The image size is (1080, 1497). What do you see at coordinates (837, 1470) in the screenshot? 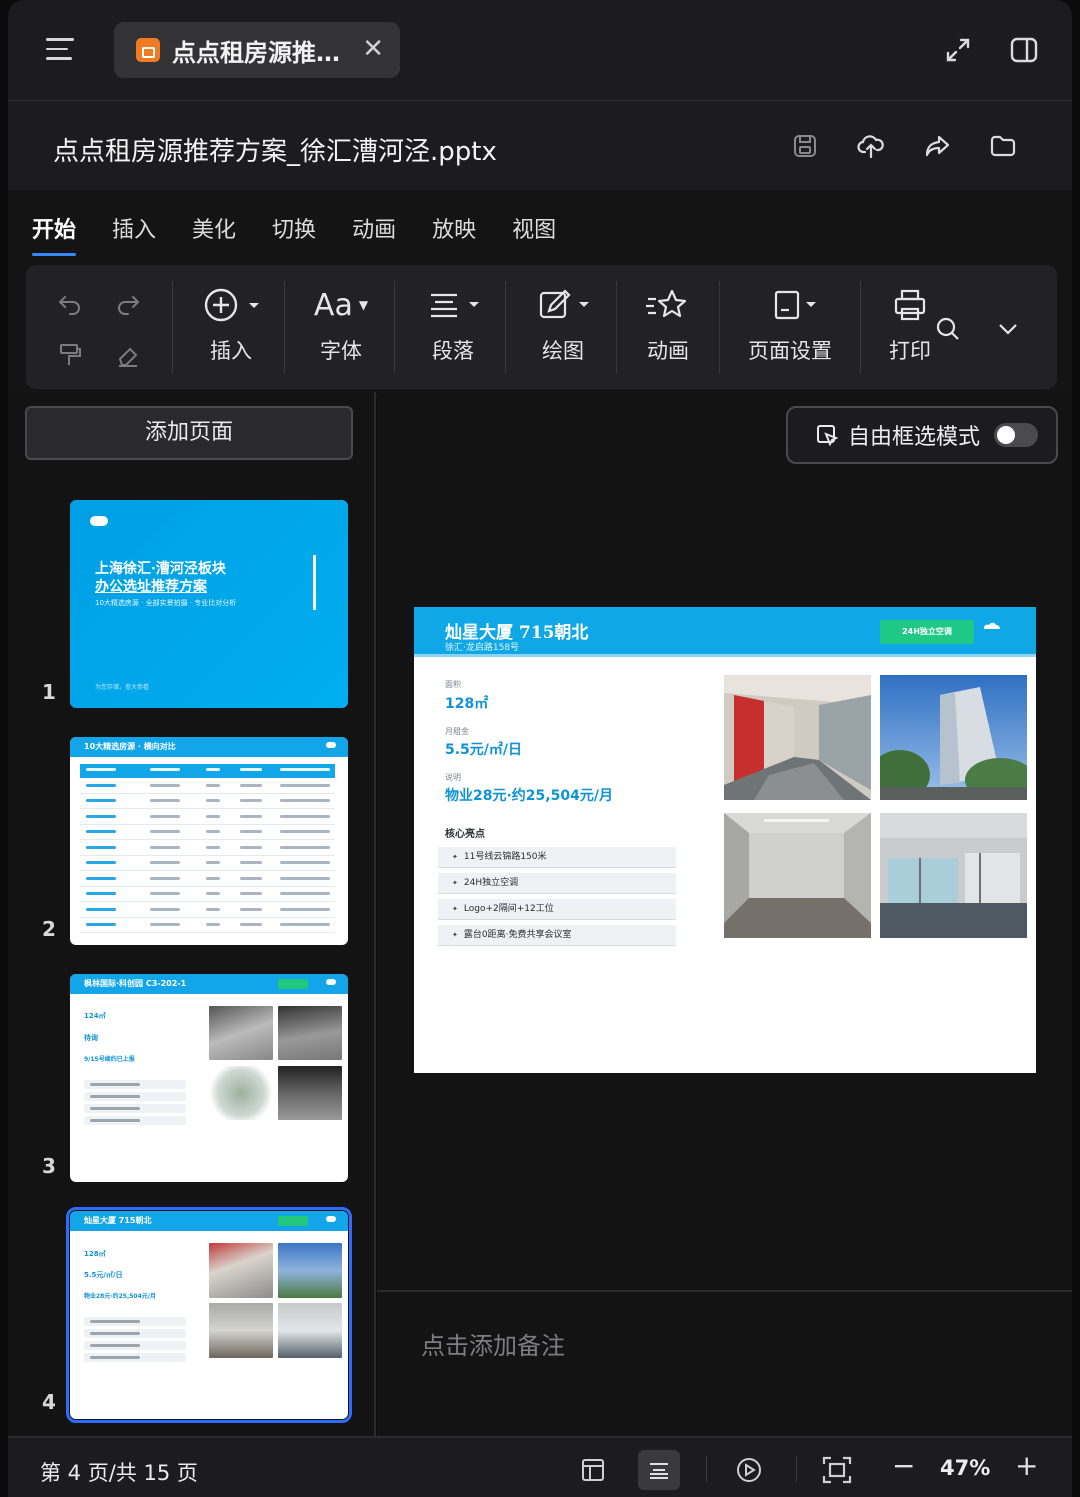
I see `fit-screen-icon` at bounding box center [837, 1470].